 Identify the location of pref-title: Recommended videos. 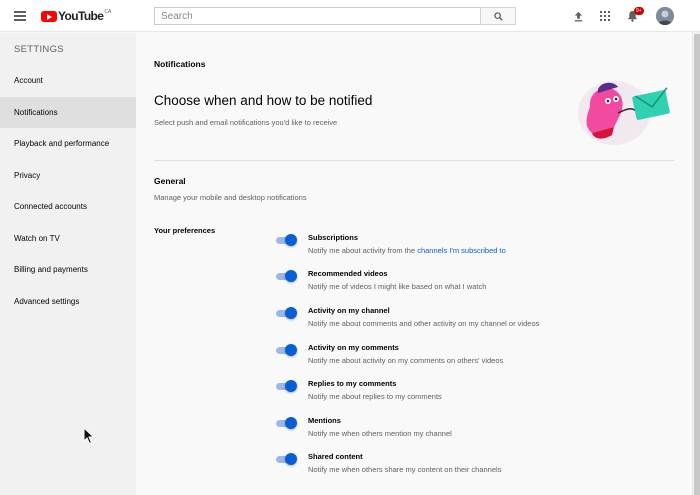
(348, 273).